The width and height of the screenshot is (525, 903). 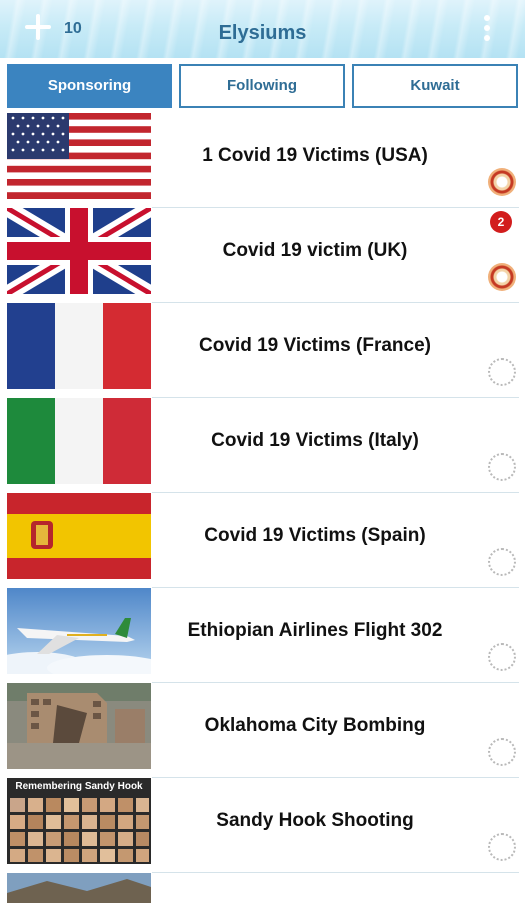 What do you see at coordinates (315, 725) in the screenshot?
I see `item-title: Oklahoma City Bombing` at bounding box center [315, 725].